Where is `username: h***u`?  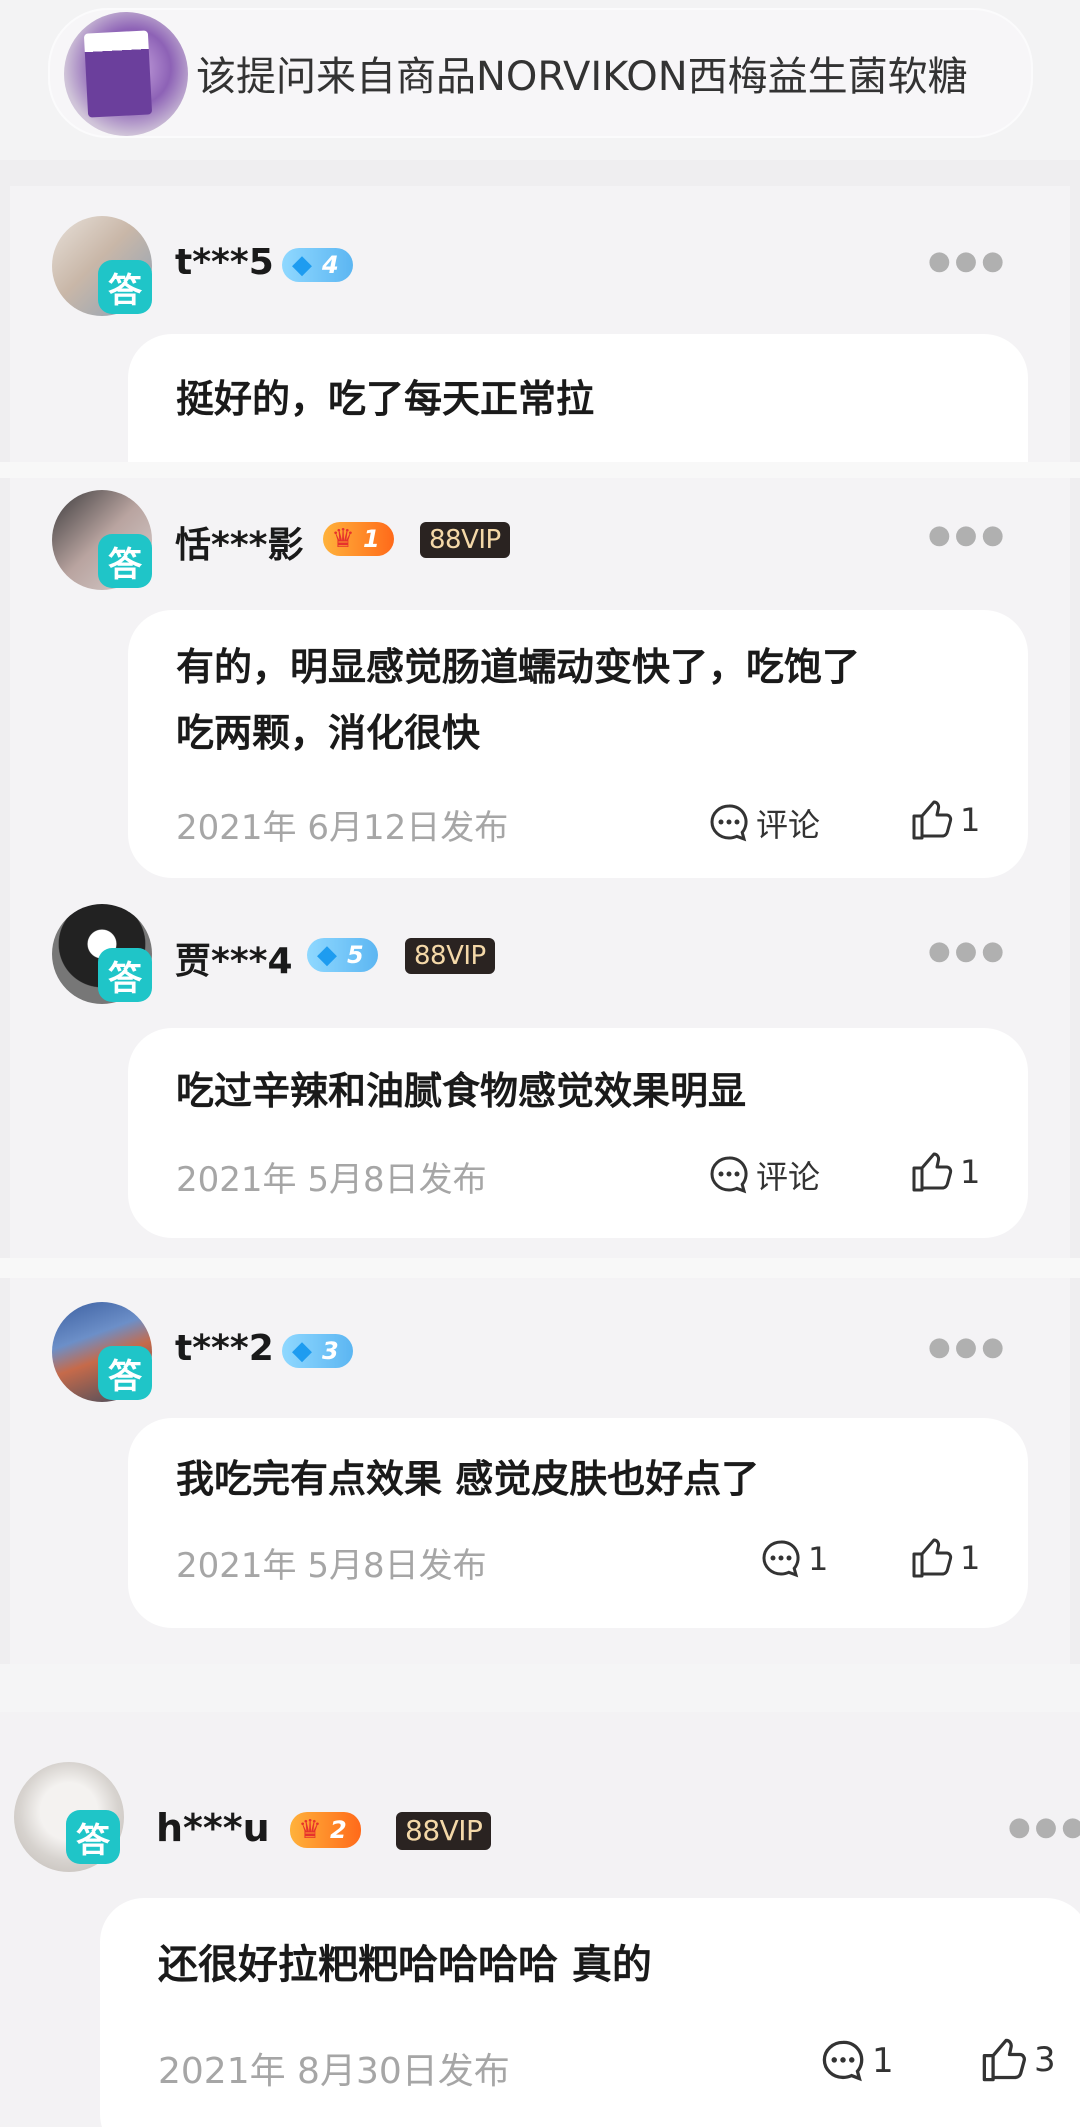
username: h***u is located at coordinates (213, 1828).